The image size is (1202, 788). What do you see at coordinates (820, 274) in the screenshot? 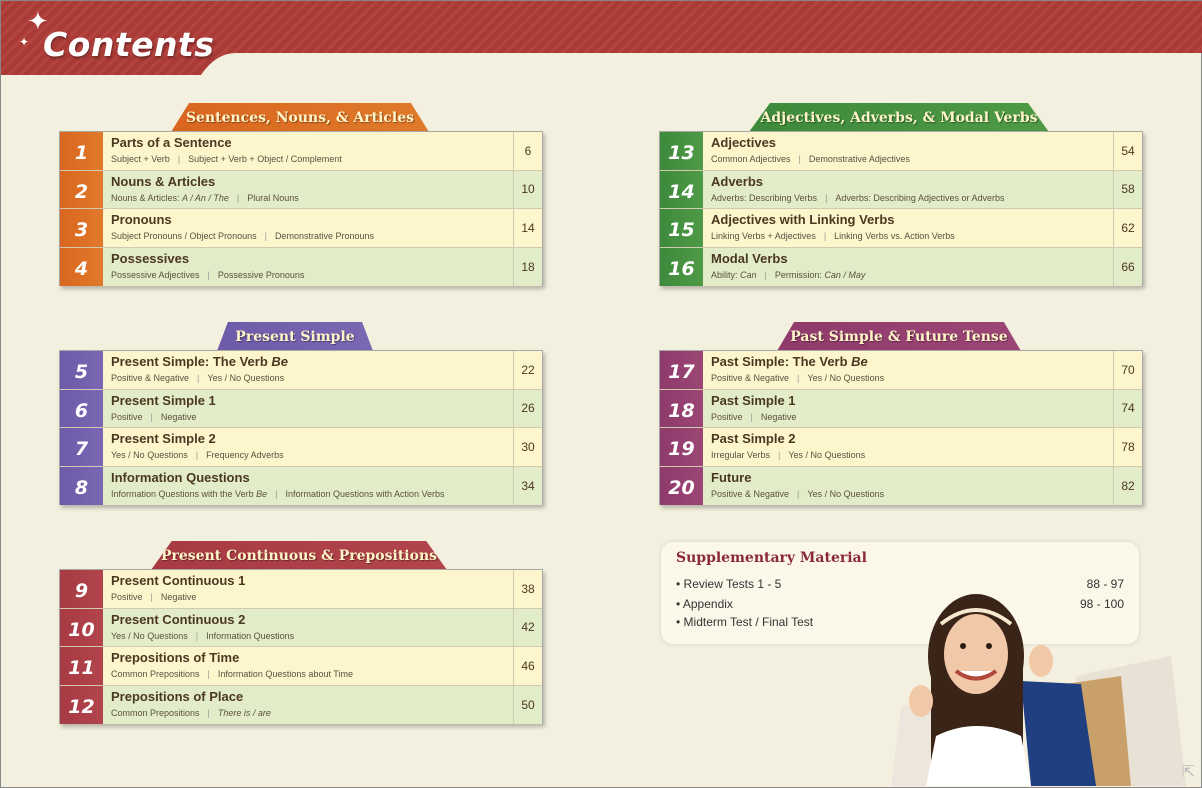
I see `unit-subtopic: Permission: Can / May` at bounding box center [820, 274].